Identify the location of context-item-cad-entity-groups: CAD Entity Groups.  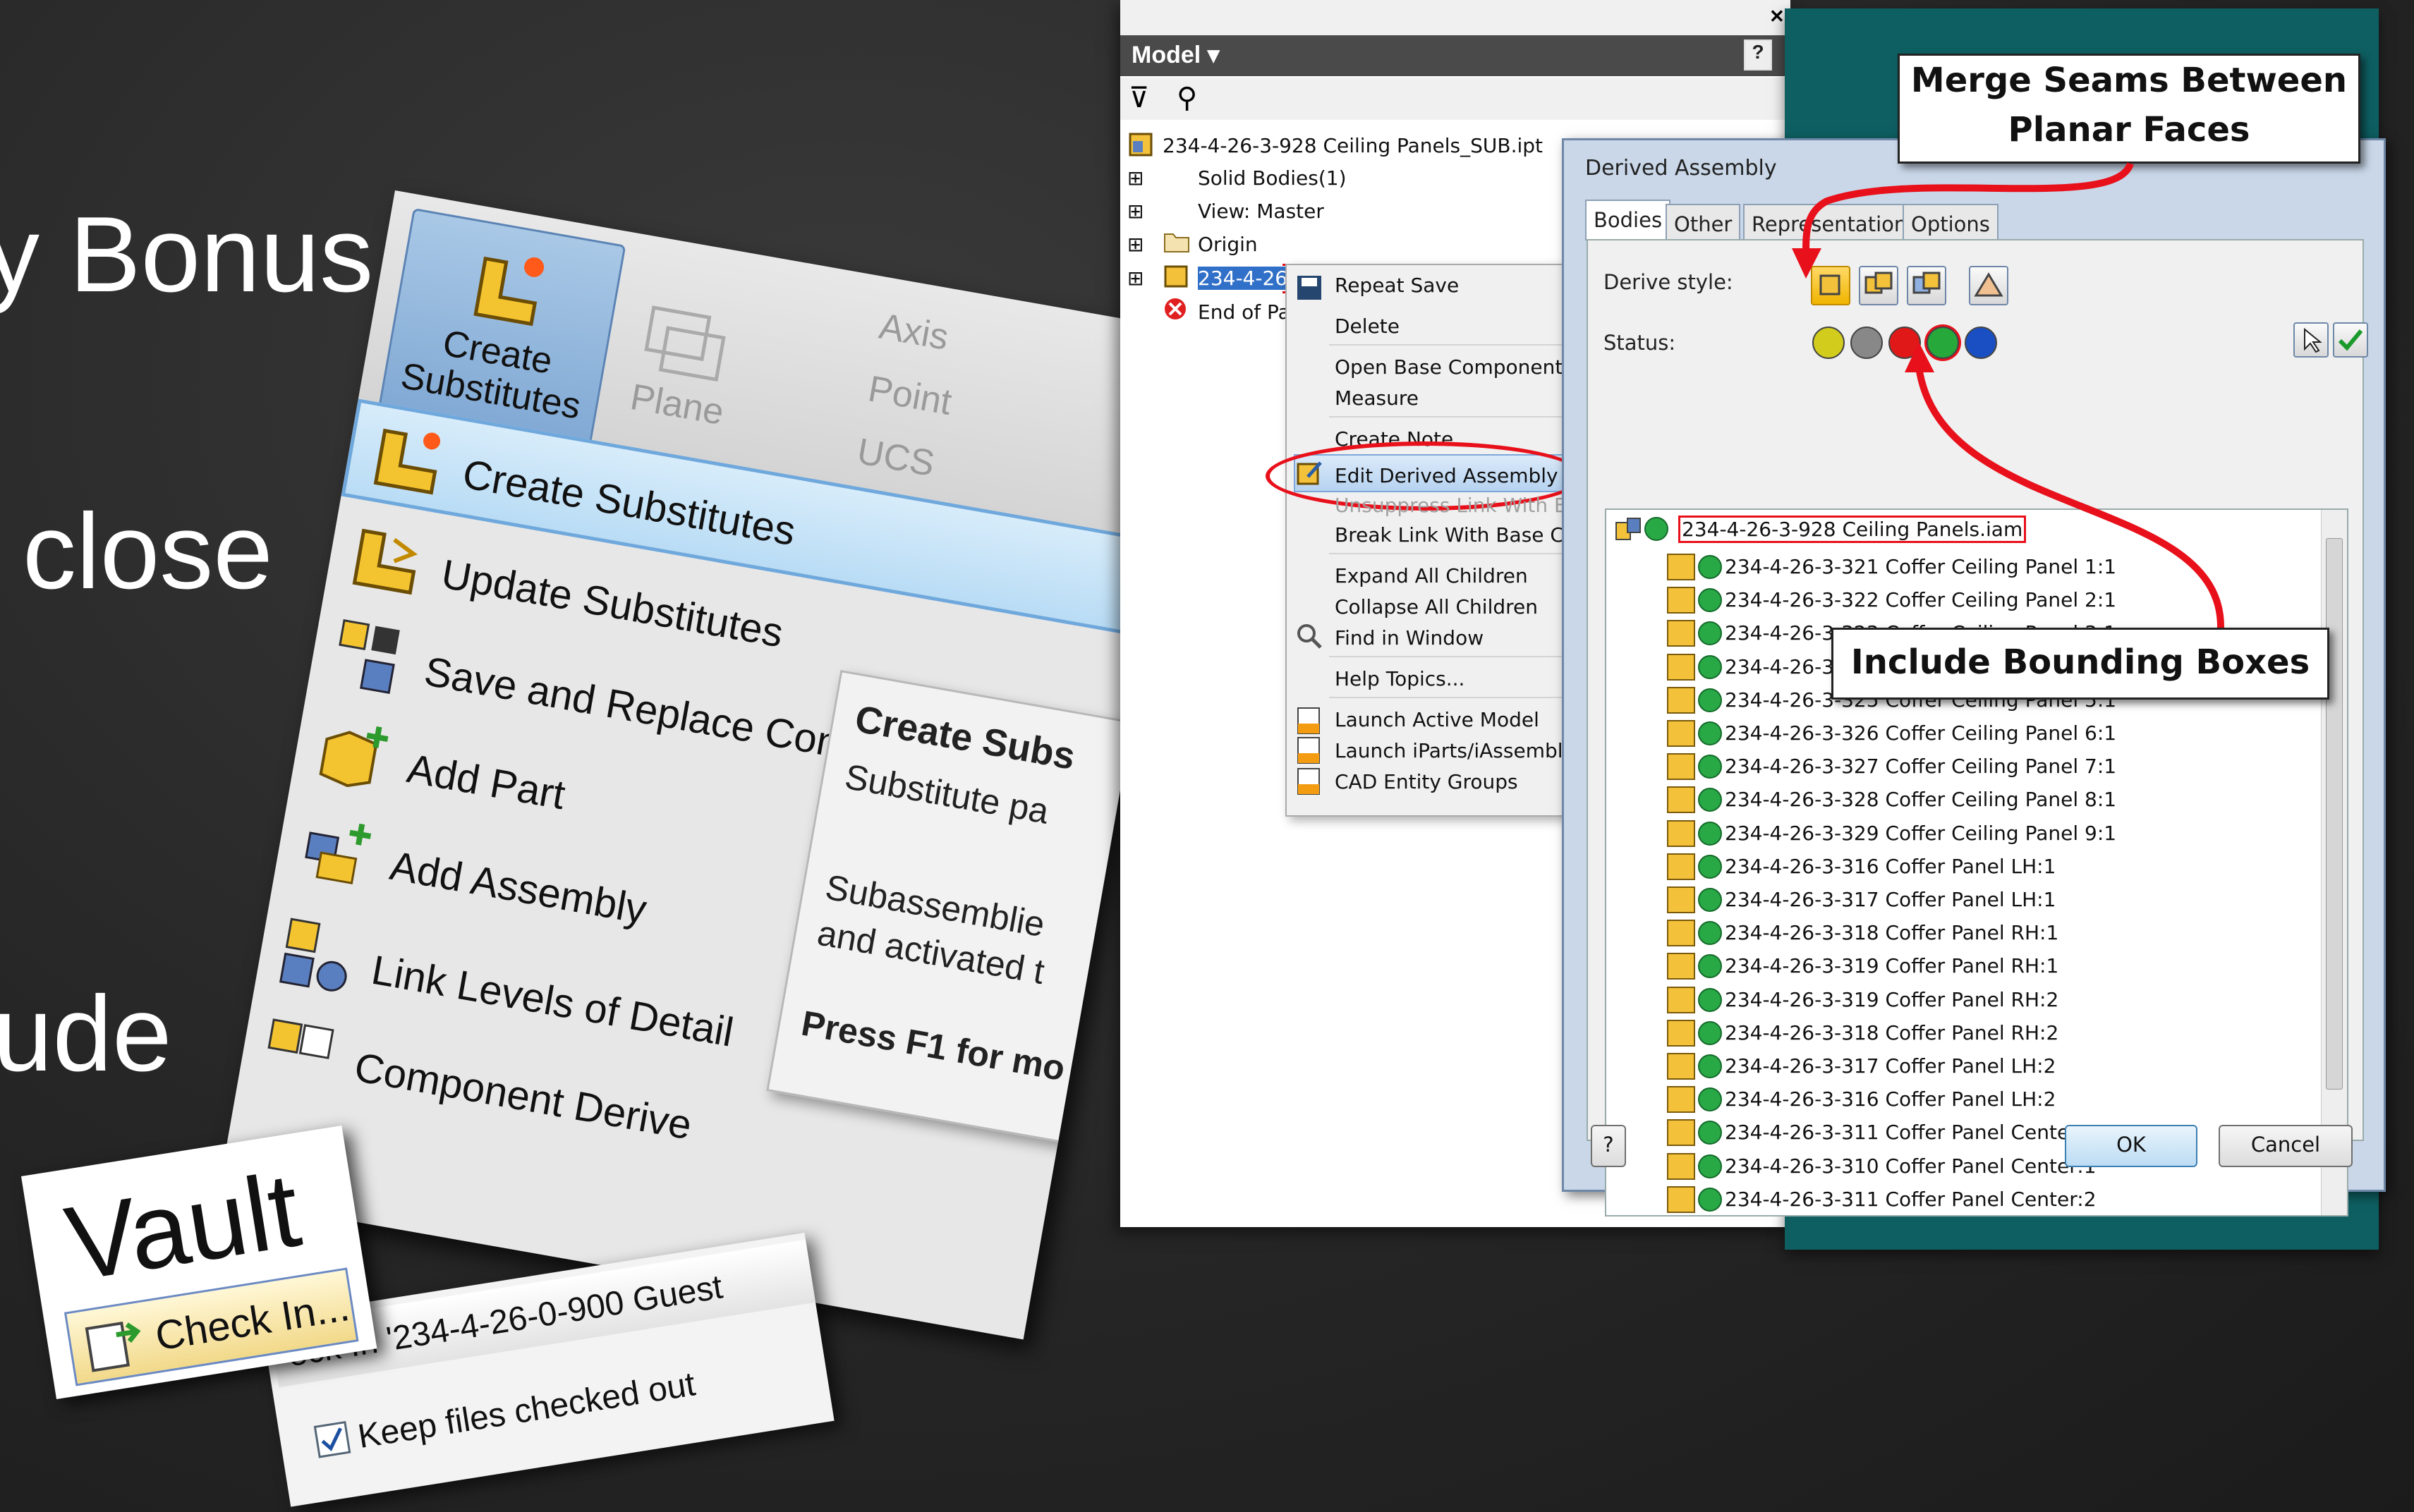
(1426, 781).